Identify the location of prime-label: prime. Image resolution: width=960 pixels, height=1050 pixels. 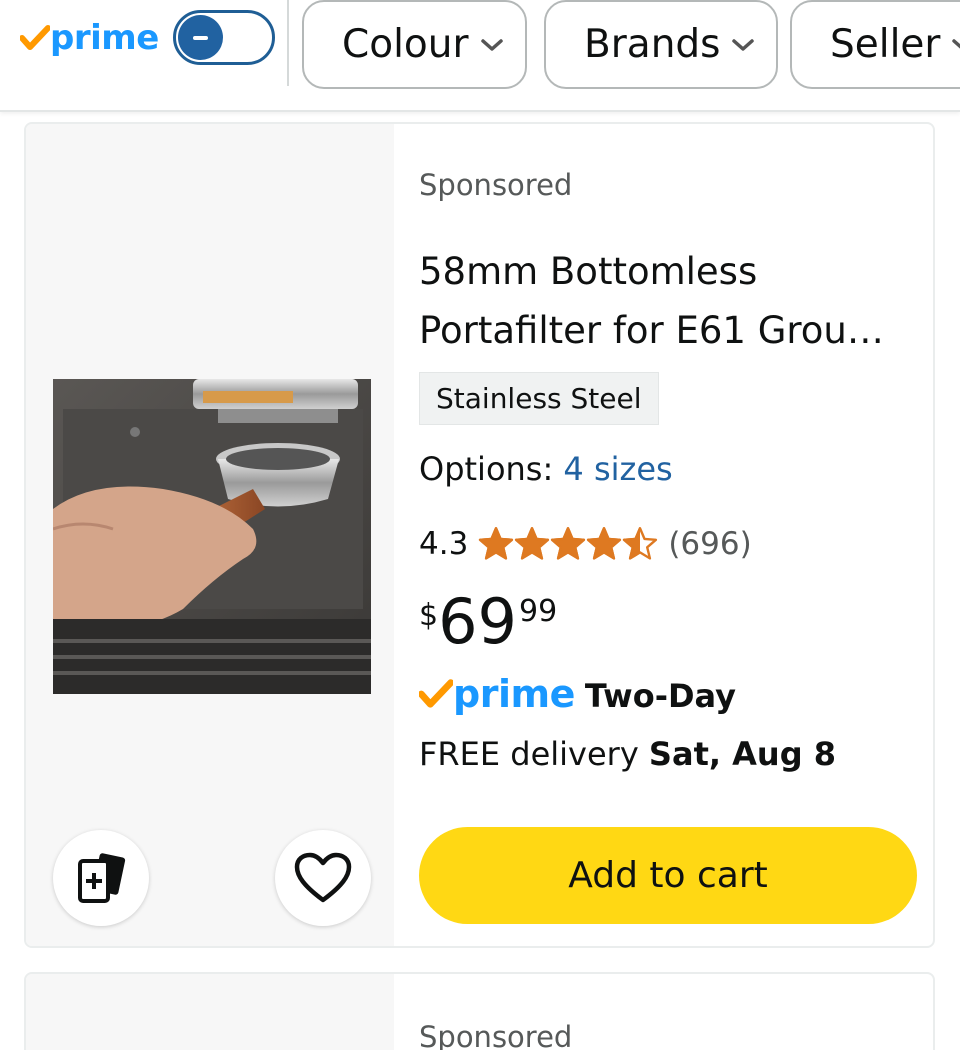
(514, 694).